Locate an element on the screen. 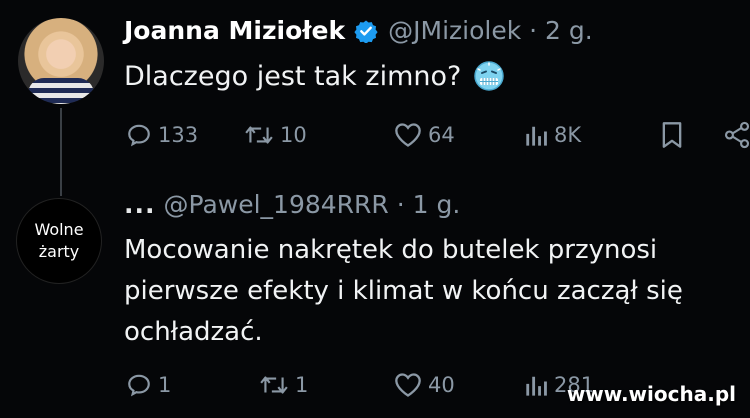 The height and width of the screenshot is (418, 750). avatar-text-line2: żarty is located at coordinates (59, 251).